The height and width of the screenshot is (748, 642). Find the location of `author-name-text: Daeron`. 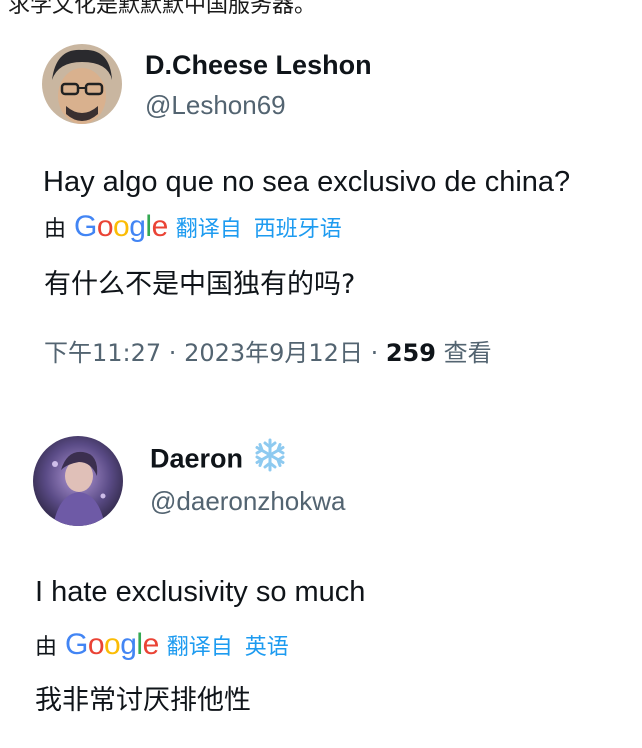

author-name-text: Daeron is located at coordinates (196, 459).